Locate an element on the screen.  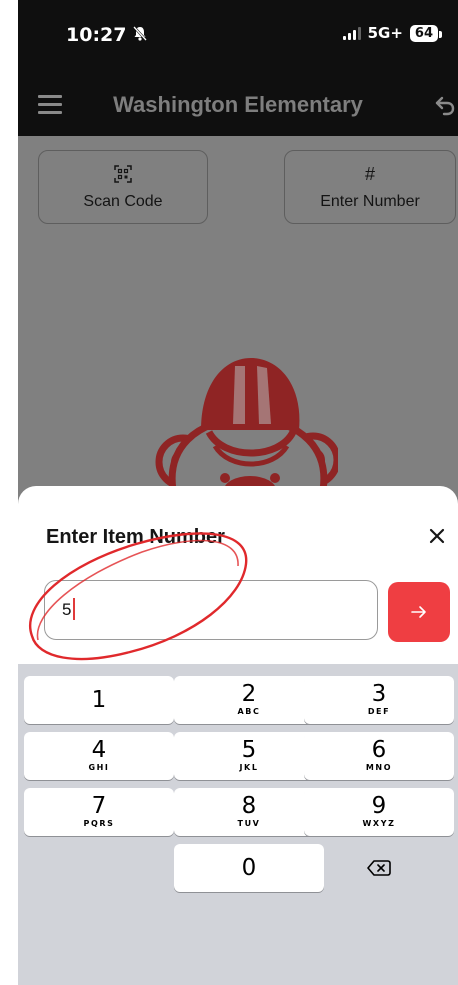
key-3: 3 DEF is located at coordinates (379, 700).